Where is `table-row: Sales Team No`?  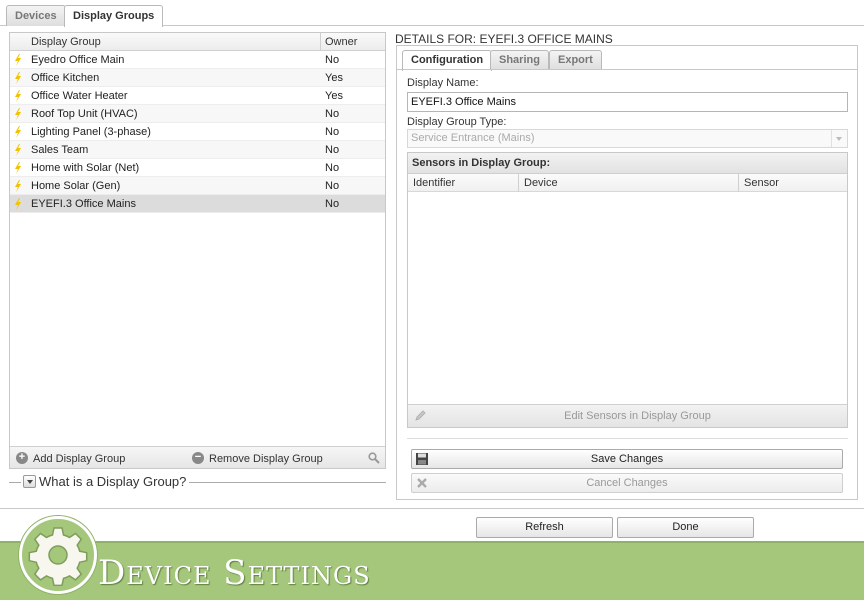
table-row: Sales Team No is located at coordinates (197, 150).